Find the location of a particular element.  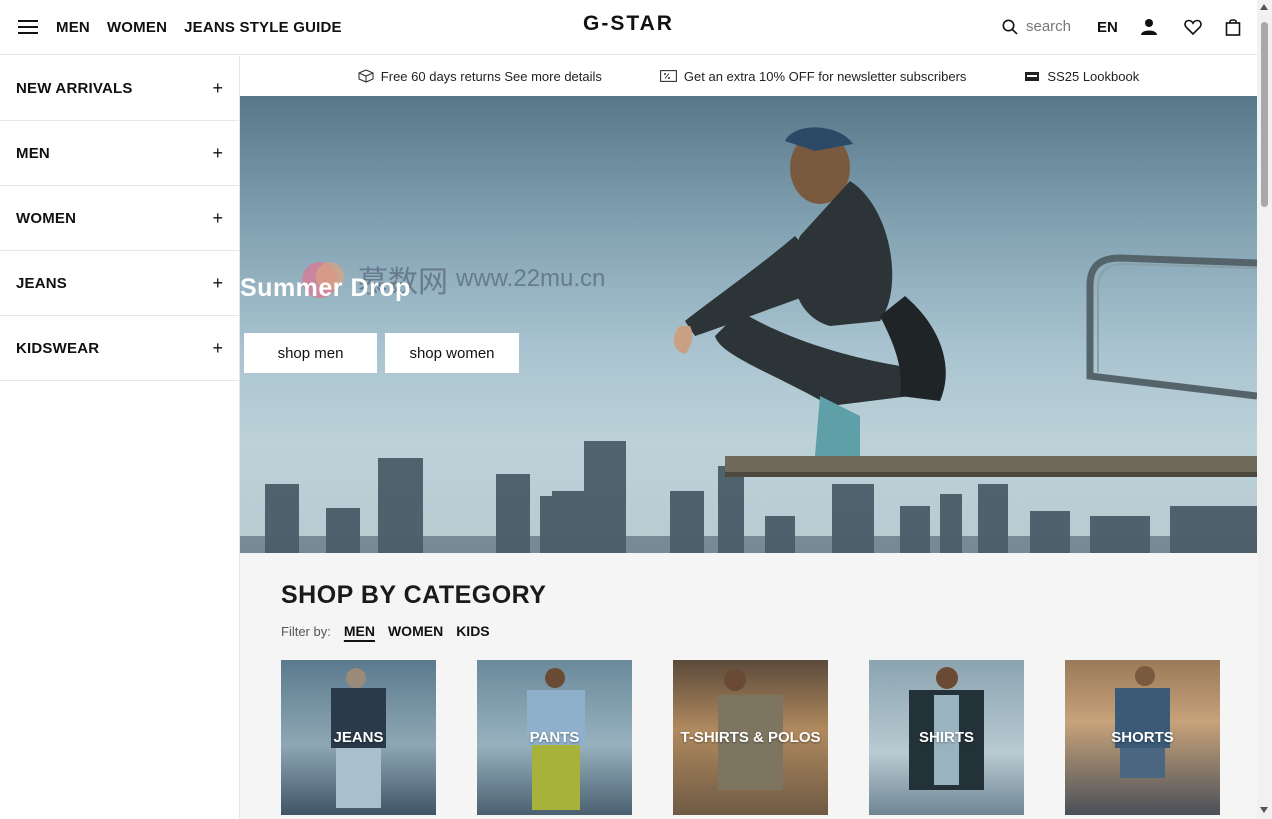

card-label: JEANS is located at coordinates (358, 737).